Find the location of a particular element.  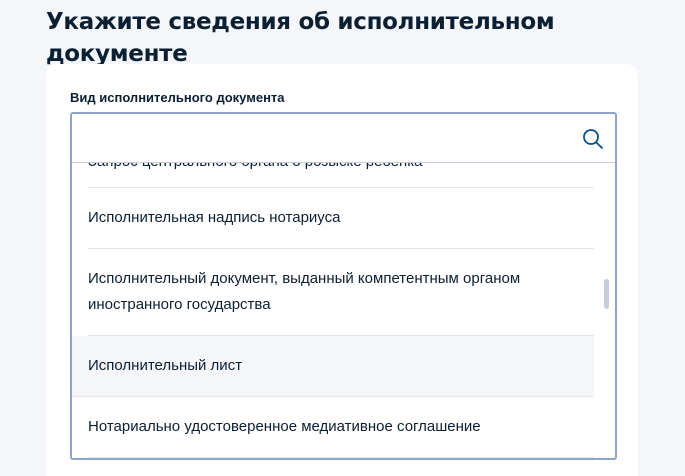

option-item-hovered: Исполнительный лист is located at coordinates (333, 366).